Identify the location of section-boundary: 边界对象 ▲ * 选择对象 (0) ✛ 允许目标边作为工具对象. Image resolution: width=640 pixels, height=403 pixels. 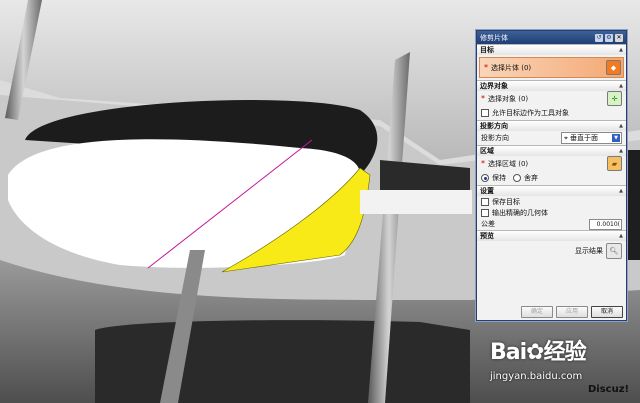
(551, 100).